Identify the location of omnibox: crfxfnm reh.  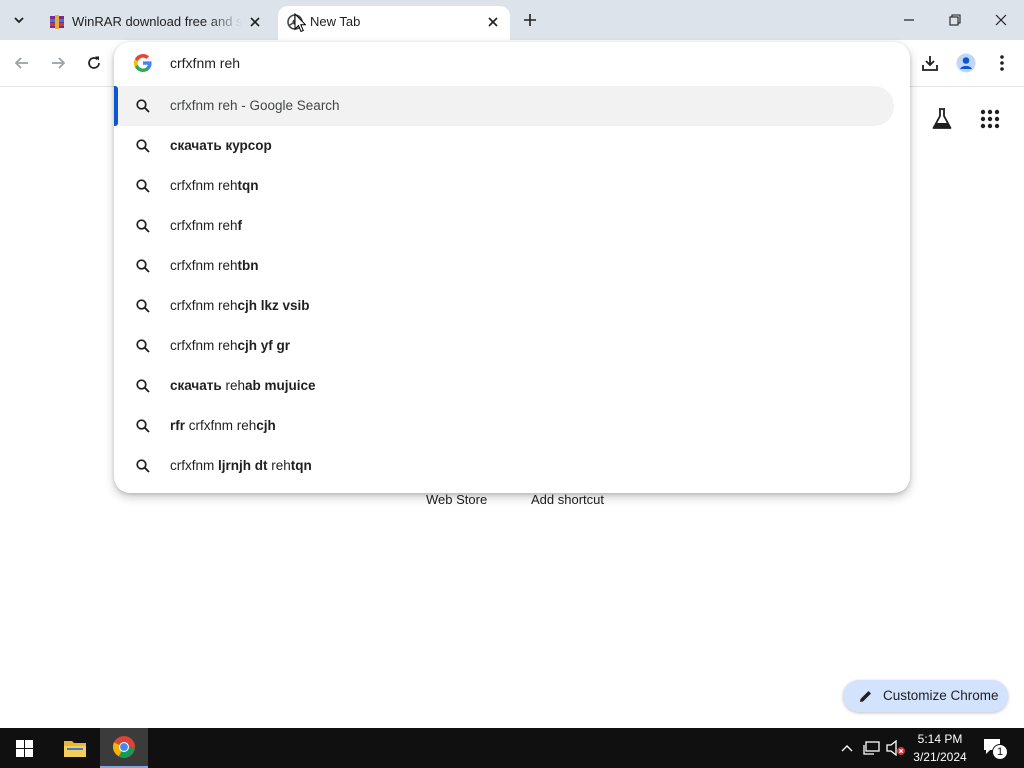
(512, 63).